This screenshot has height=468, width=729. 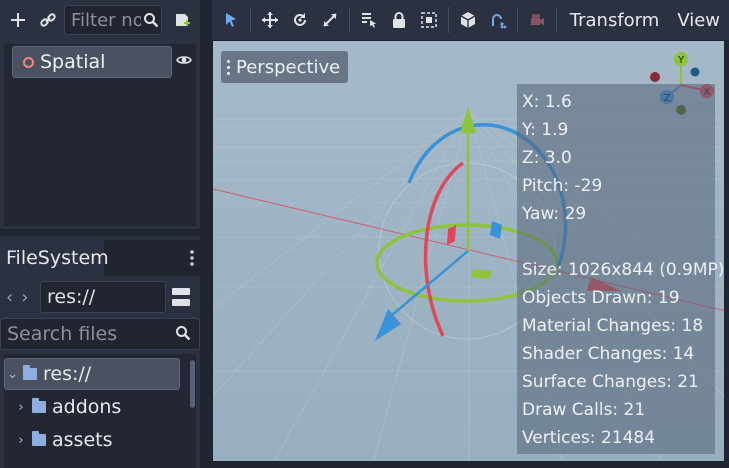 I want to click on stat-surface-changes: Surface Changes: 21, so click(x=610, y=382).